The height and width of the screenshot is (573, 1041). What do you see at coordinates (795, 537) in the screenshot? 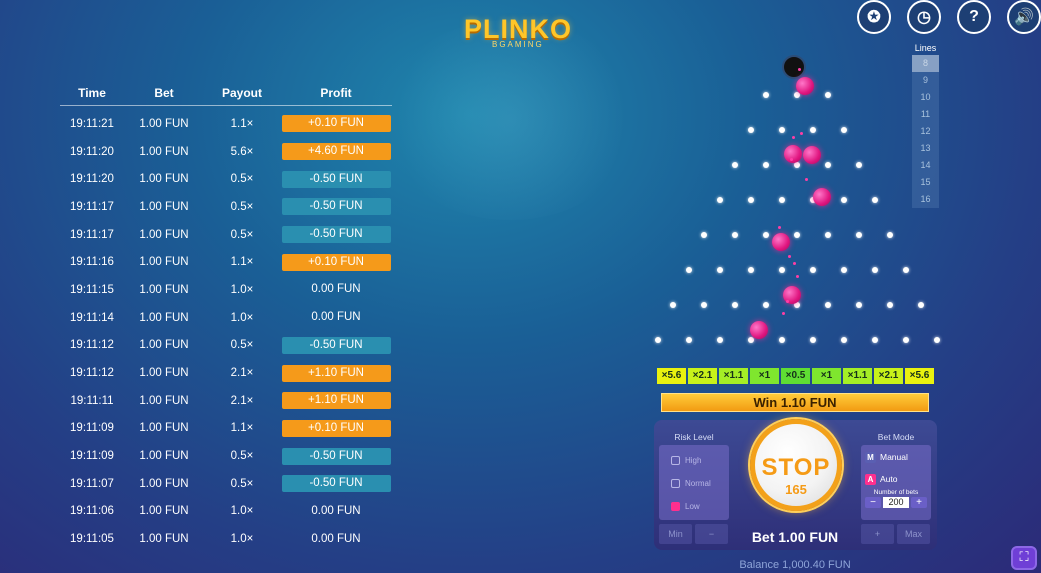
I see `bet-amount: Bet 1.00 FUN` at bounding box center [795, 537].